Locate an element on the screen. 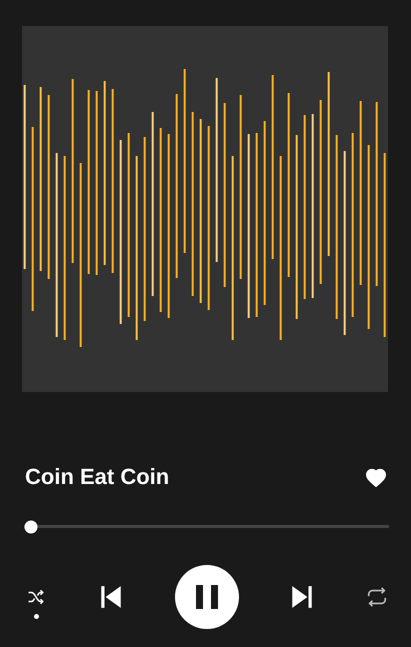  repeat-icon is located at coordinates (377, 597).